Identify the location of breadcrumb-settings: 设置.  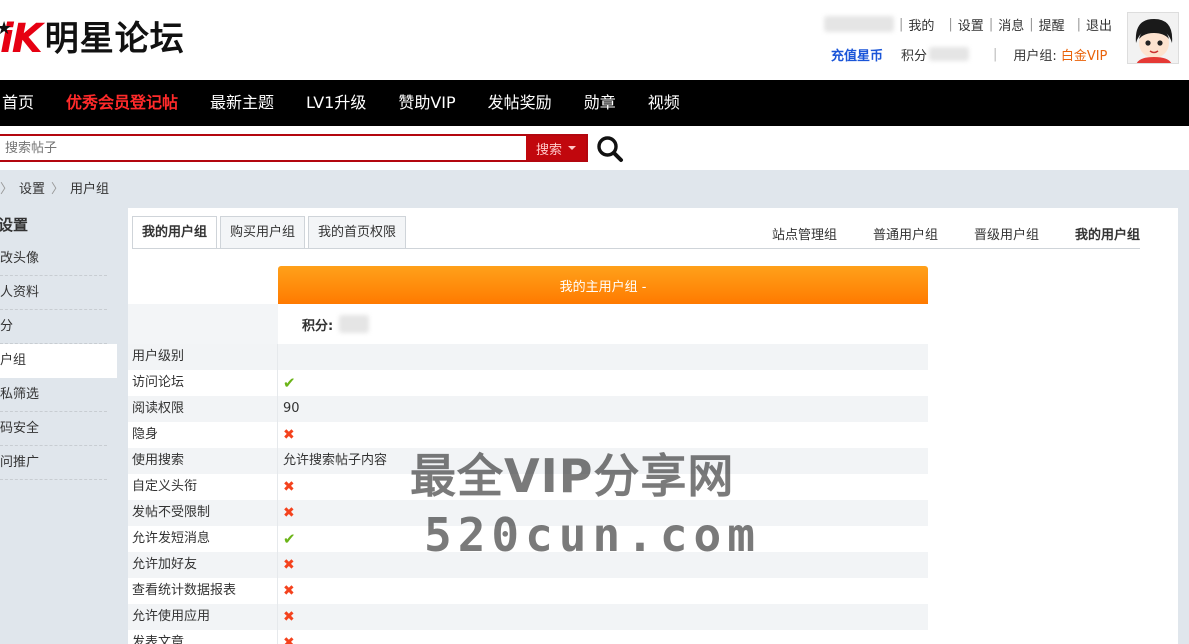
(32, 189).